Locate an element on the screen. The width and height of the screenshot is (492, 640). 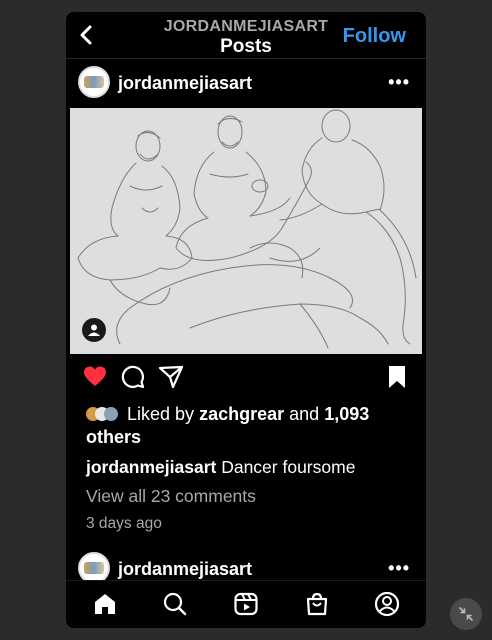
view-comments-link: View all 23 comments is located at coordinates (171, 496).